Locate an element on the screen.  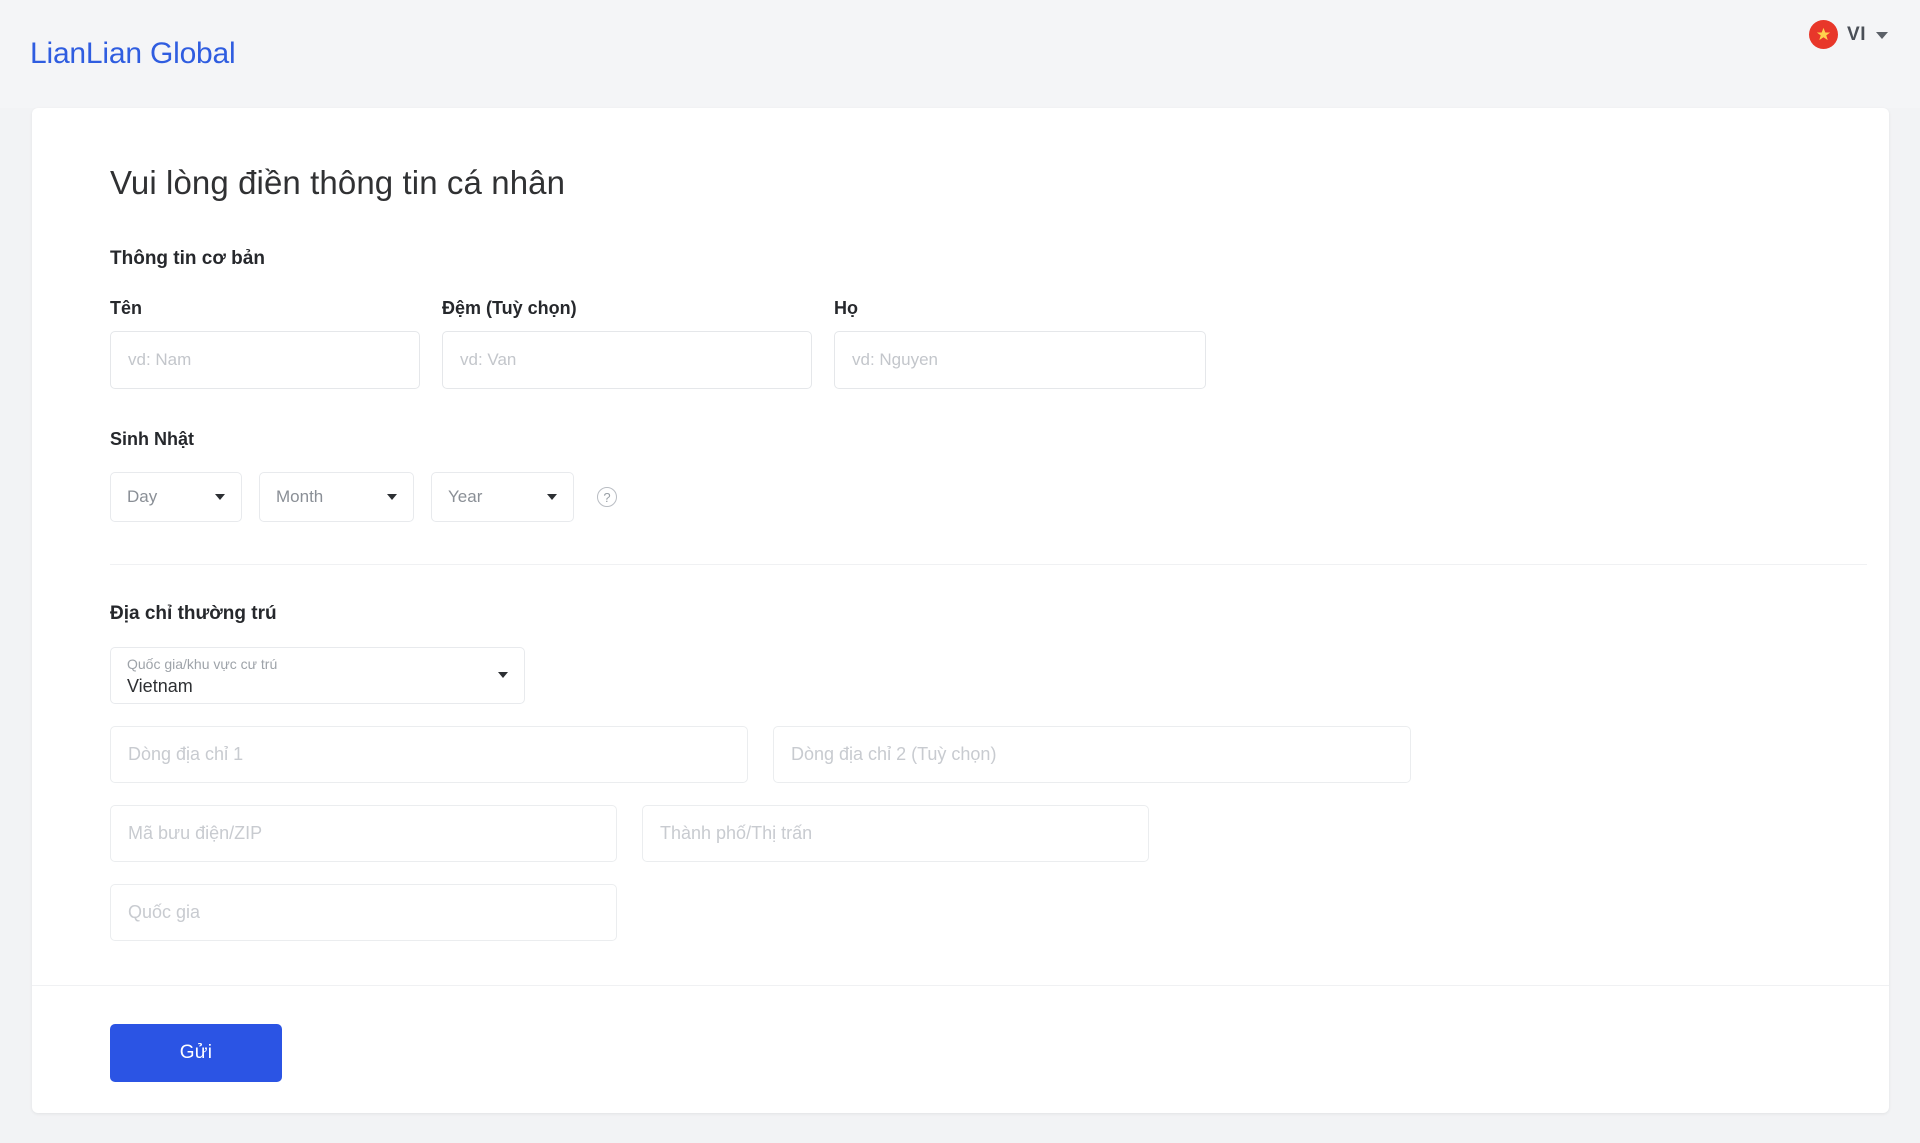
middle-name-label: Đệm (Tuỳ chọn) is located at coordinates (509, 308).